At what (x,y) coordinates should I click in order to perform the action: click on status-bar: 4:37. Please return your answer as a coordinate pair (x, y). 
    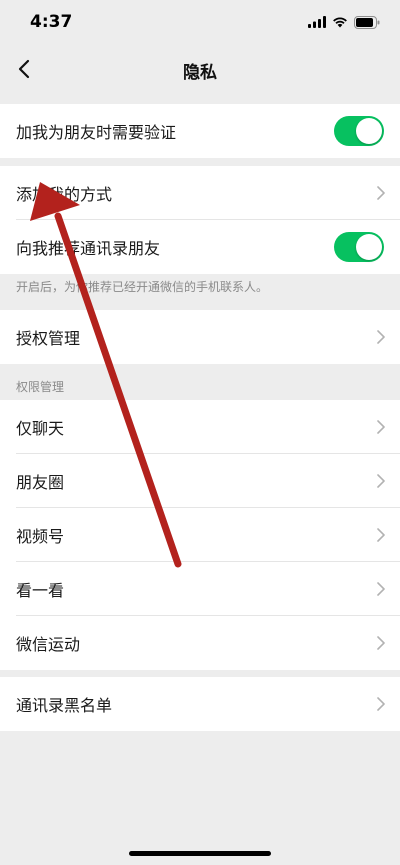
    Looking at the image, I should click on (200, 23).